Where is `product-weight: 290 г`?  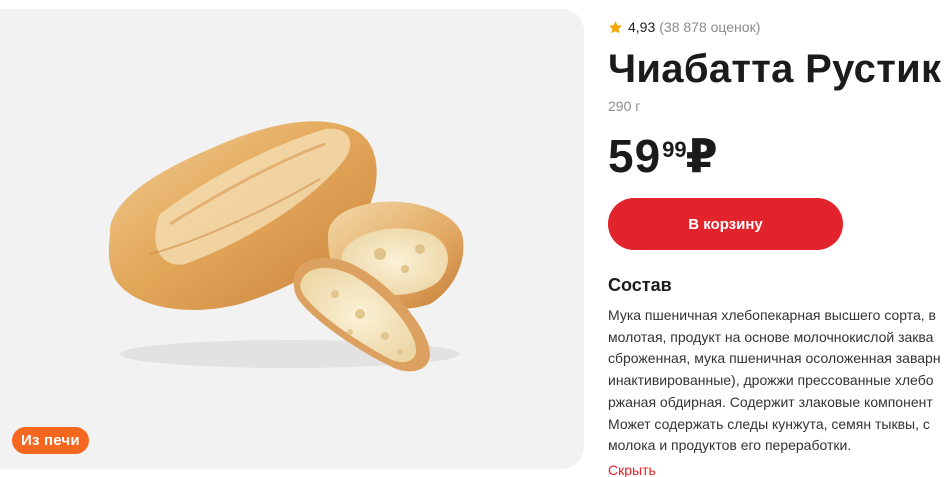 product-weight: 290 г is located at coordinates (624, 106).